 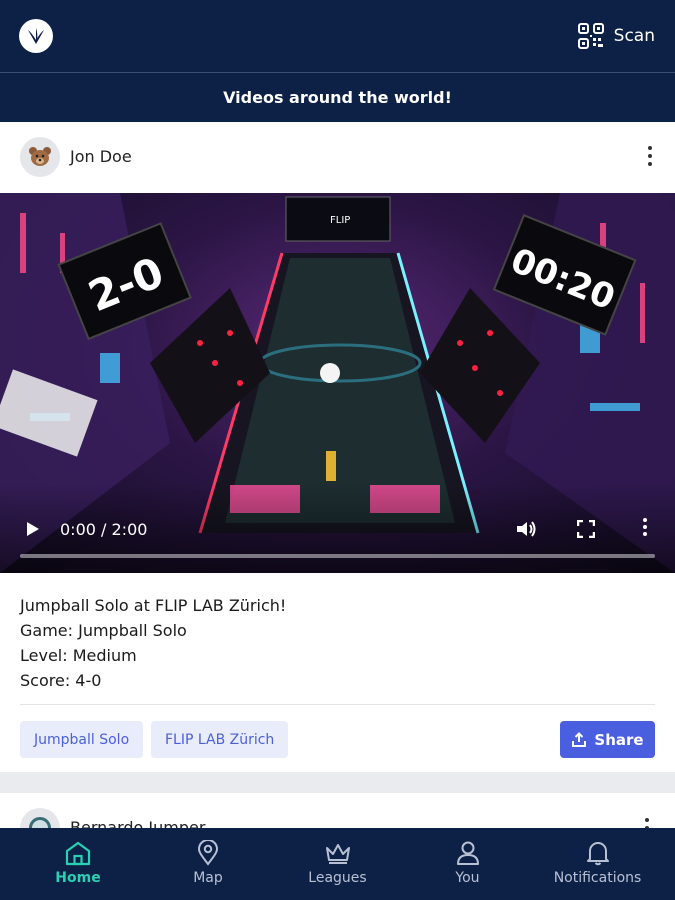 I want to click on tag-chip-game: Jumpball Solo, so click(x=82, y=739).